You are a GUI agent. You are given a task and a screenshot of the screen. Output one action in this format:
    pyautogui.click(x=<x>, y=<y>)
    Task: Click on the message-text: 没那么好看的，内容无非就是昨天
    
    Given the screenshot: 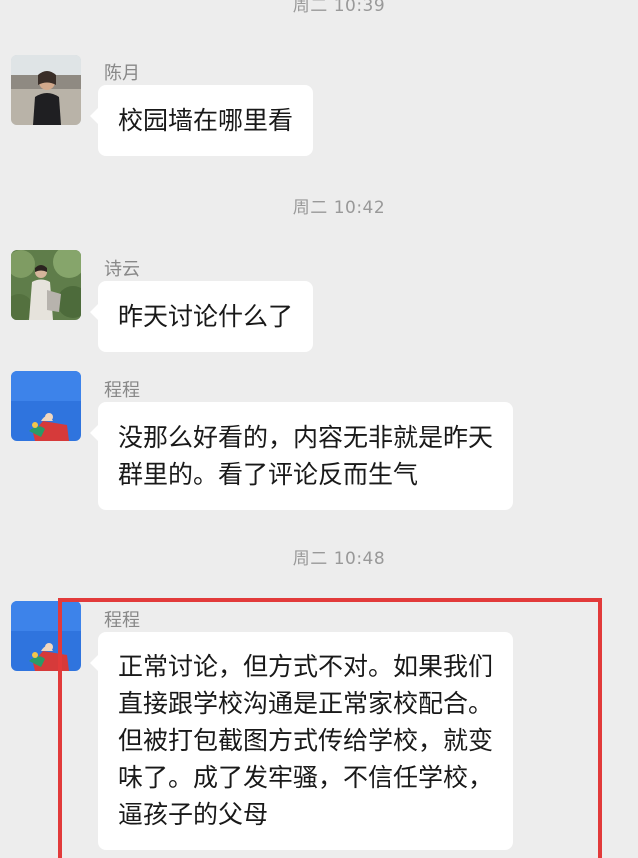 What is the action you would take?
    pyautogui.click(x=306, y=437)
    